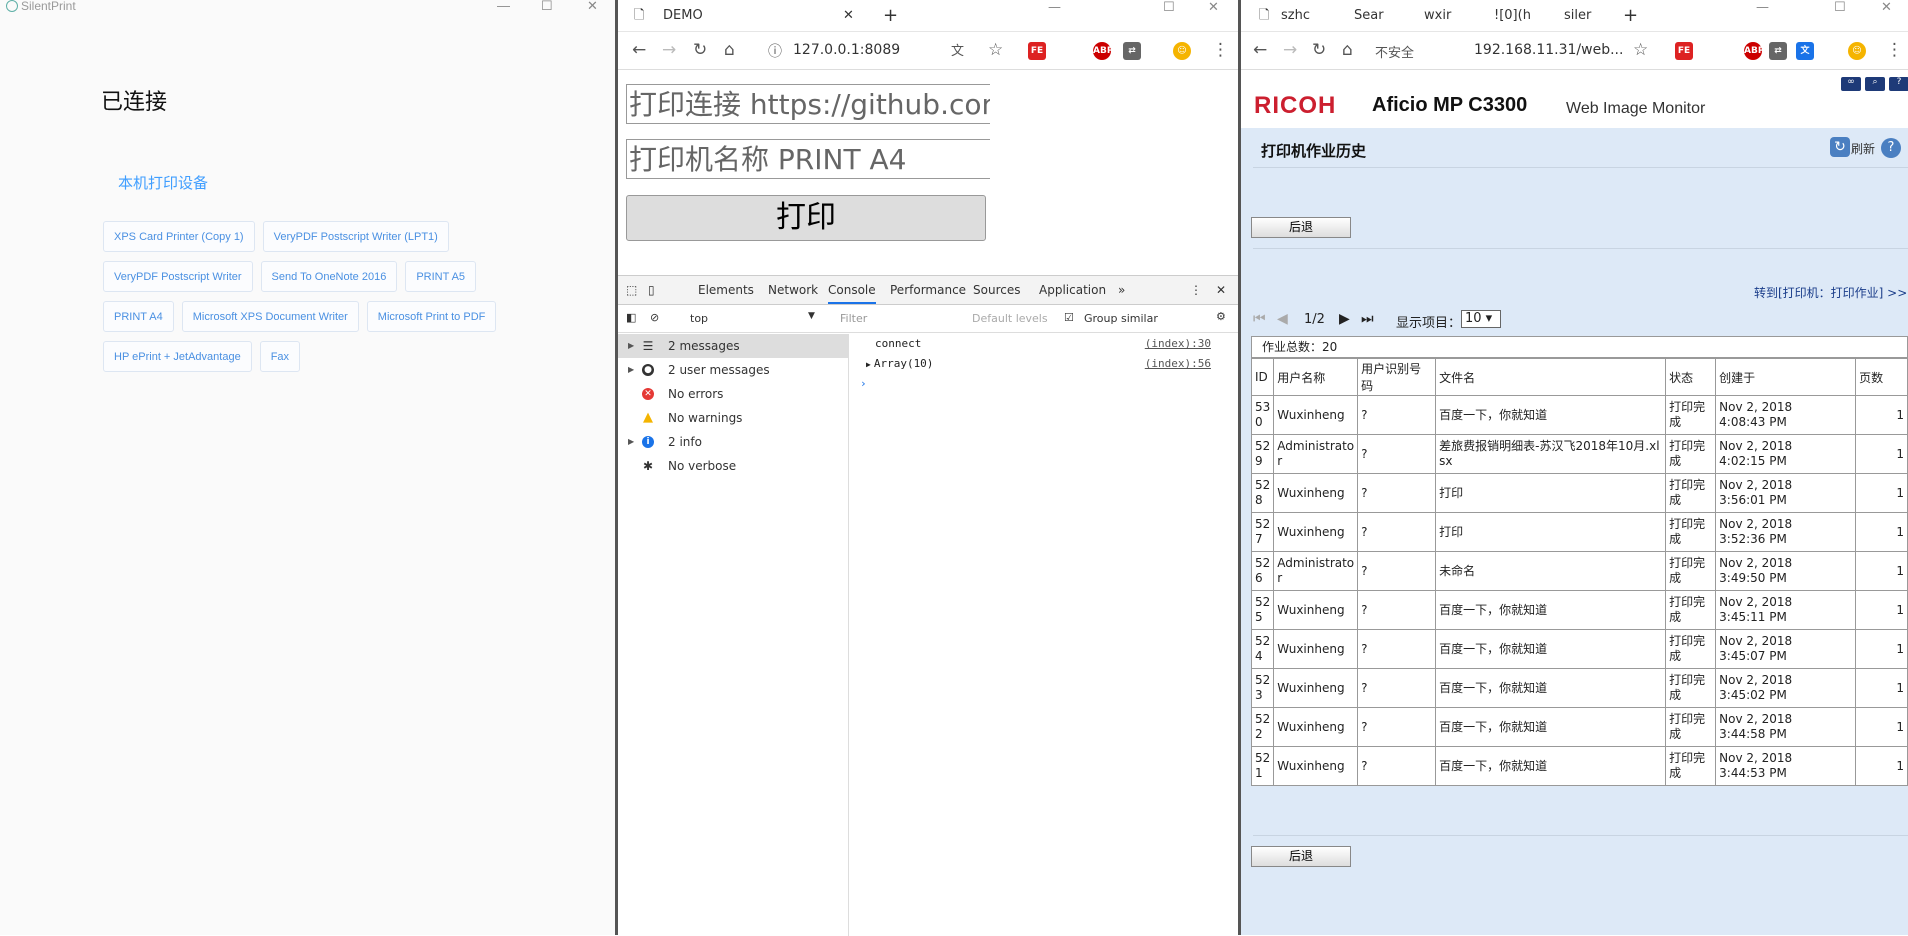  Describe the element at coordinates (654, 317) in the screenshot. I see `clear-console-icon: ⊘` at that location.